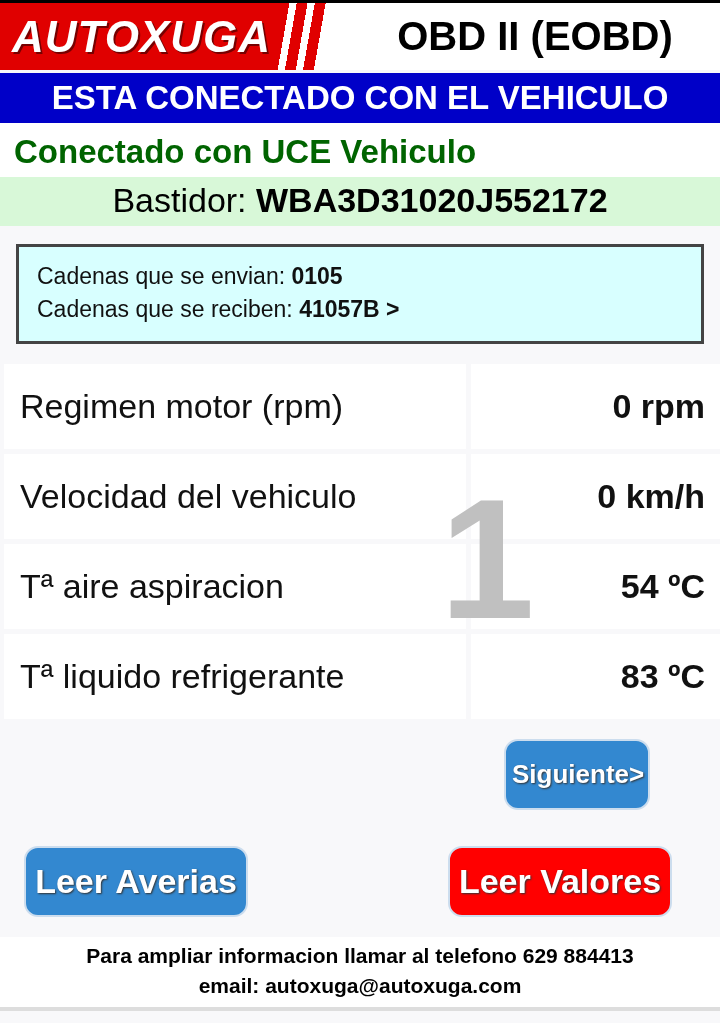  Describe the element at coordinates (360, 98) in the screenshot. I see `connection-banner: ESTA CONECTADO CON EL VEHICULO` at that location.